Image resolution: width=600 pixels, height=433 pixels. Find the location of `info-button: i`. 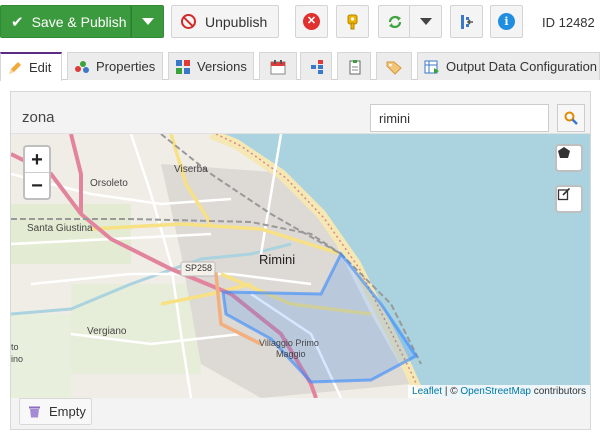

info-button: i is located at coordinates (506, 21).